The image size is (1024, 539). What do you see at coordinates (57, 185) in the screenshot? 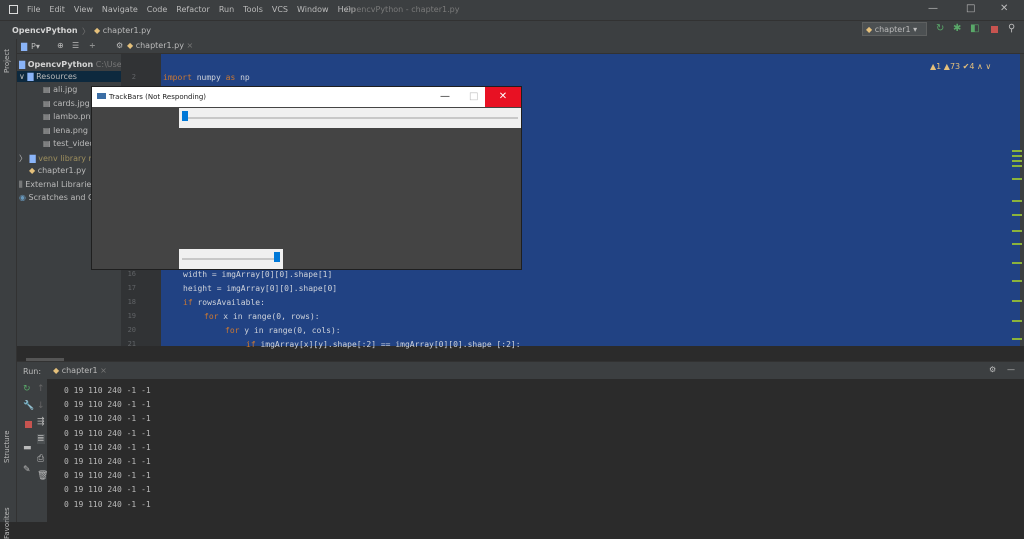
I see `tree-item-external-libraries: ⫼ External Libraries` at bounding box center [57, 185].